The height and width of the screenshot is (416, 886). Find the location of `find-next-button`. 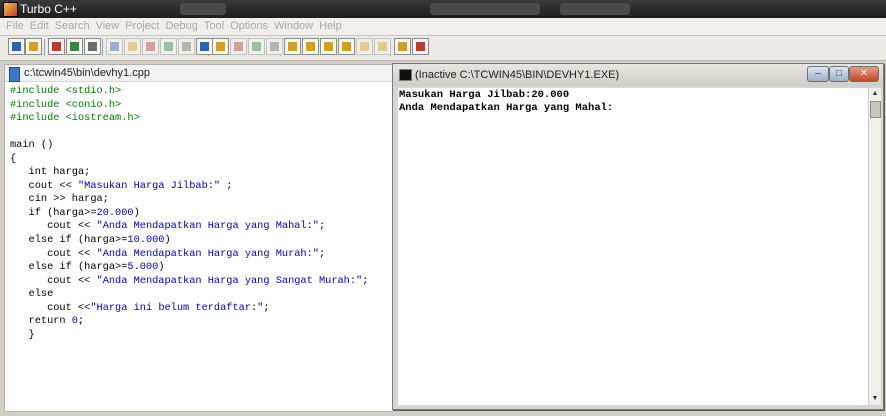

find-next-button is located at coordinates (346, 46).